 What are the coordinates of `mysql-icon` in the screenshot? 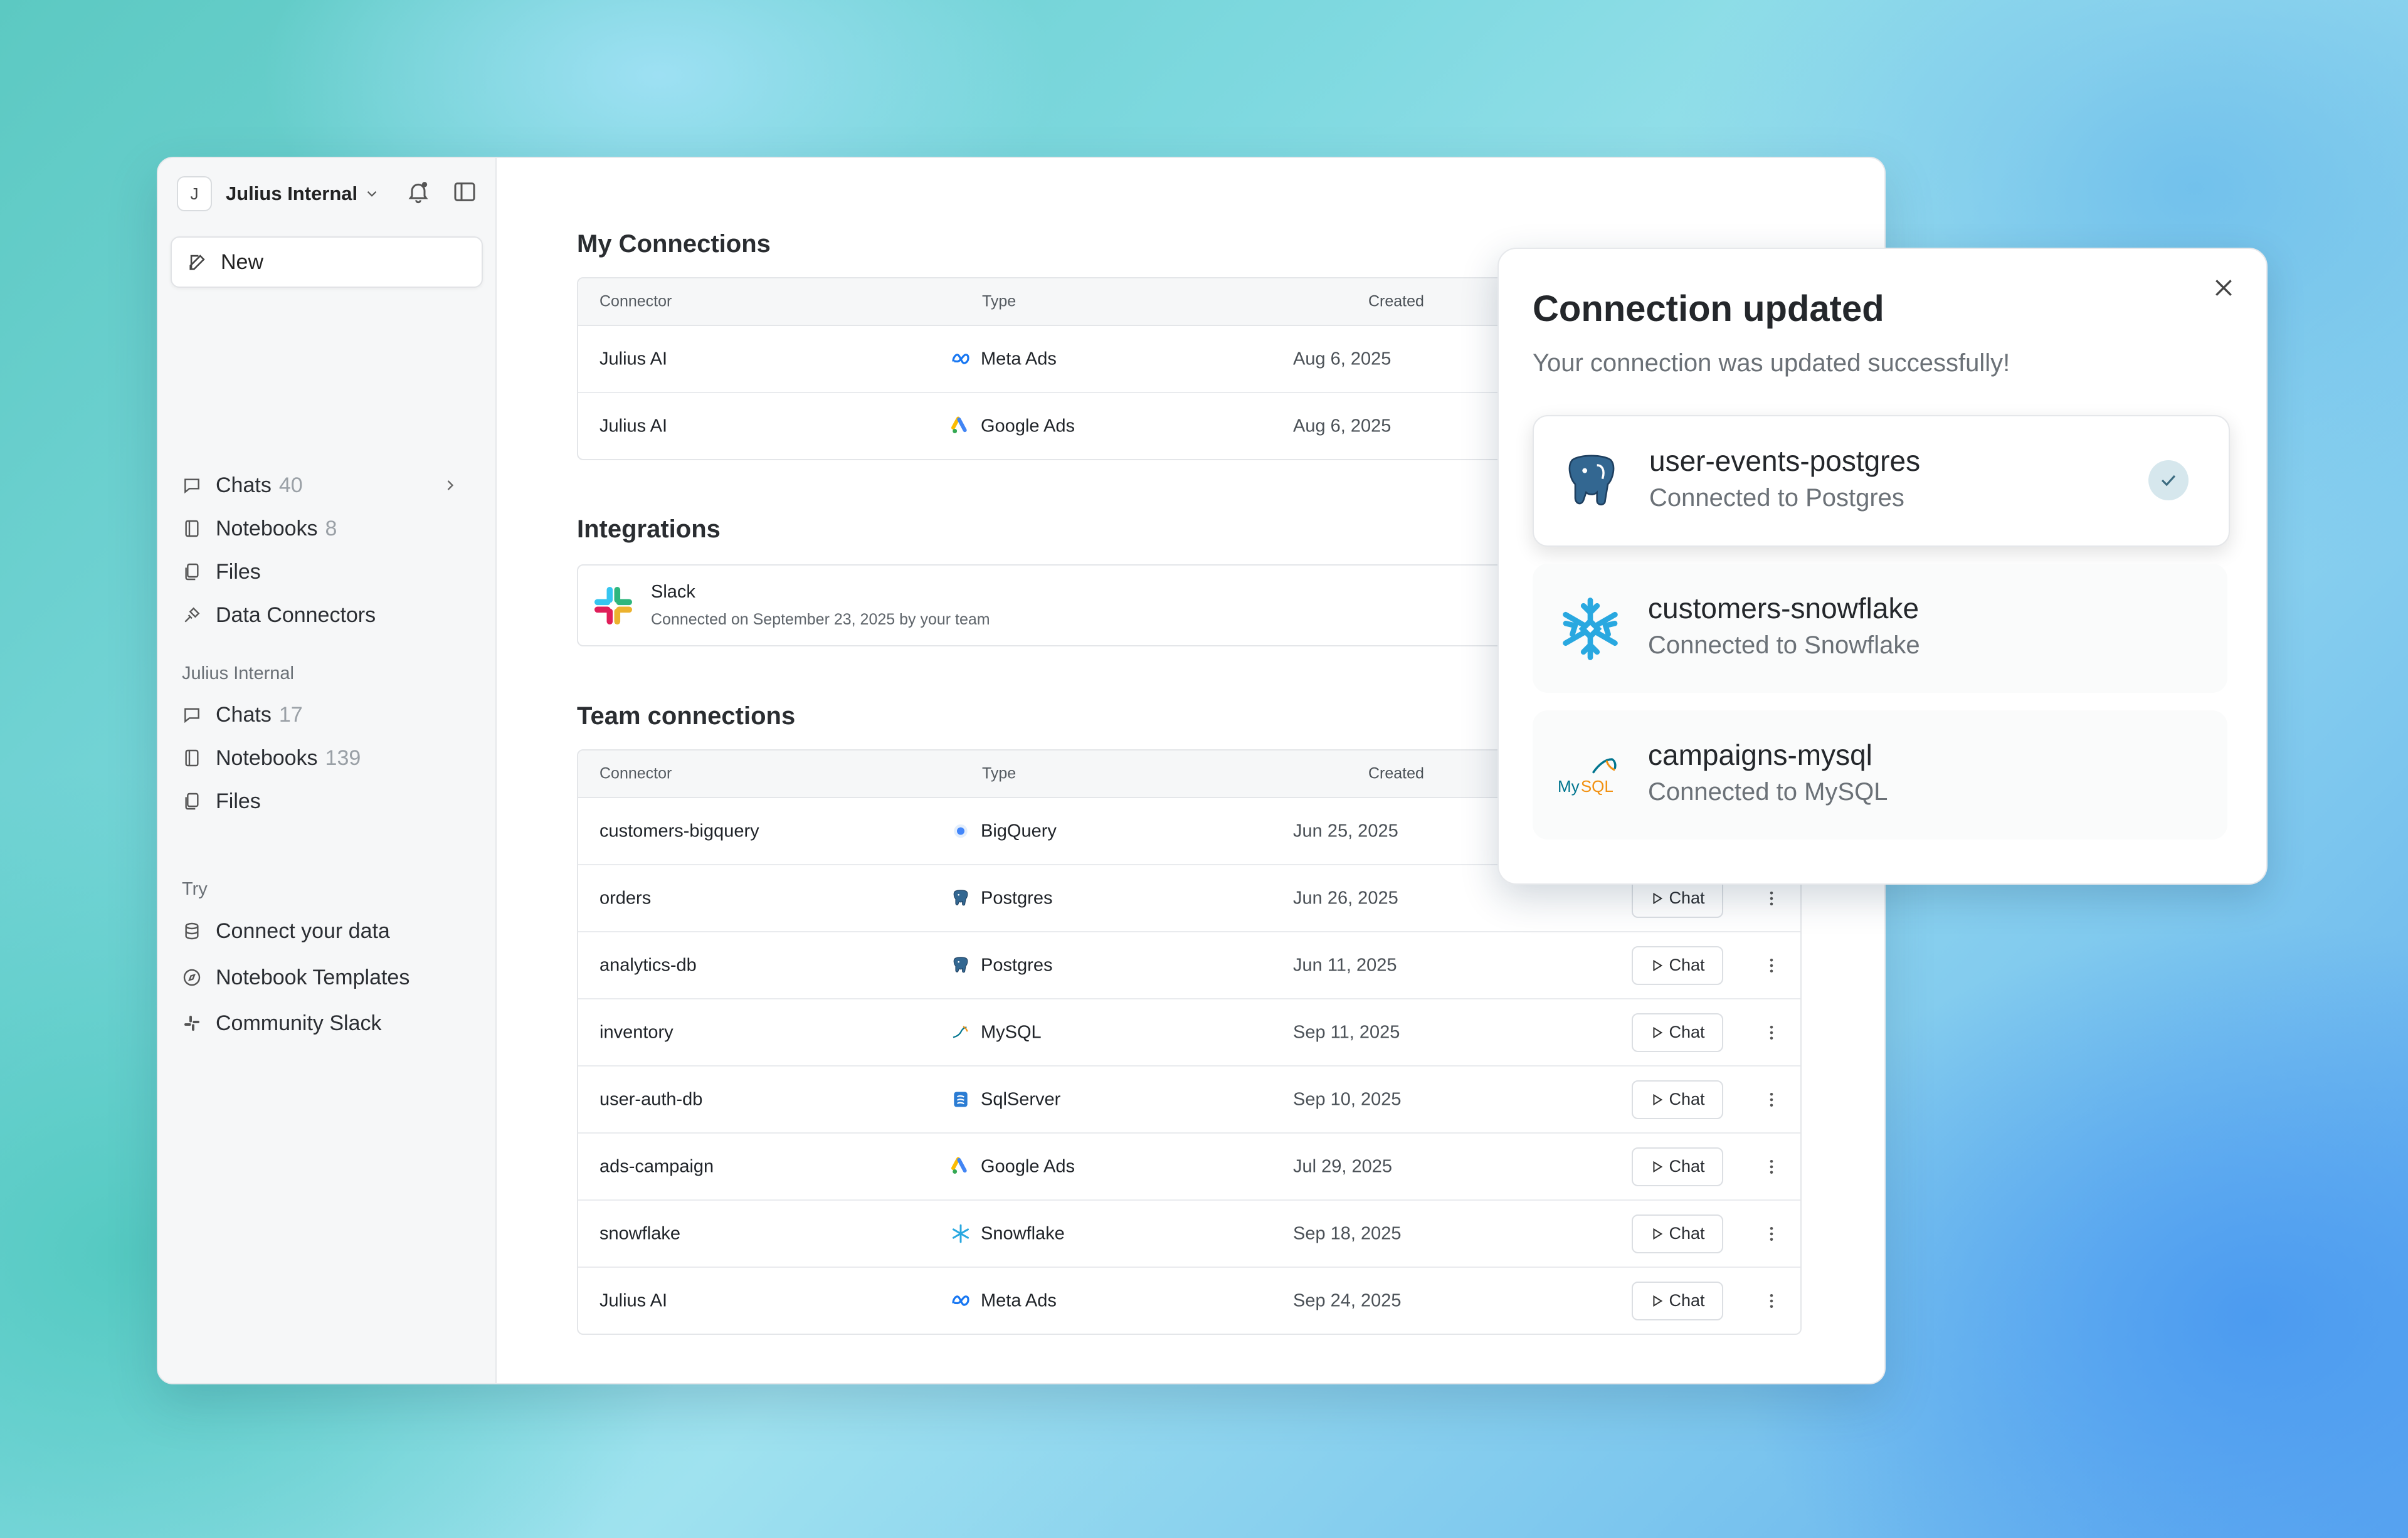 It's located at (960, 1032).